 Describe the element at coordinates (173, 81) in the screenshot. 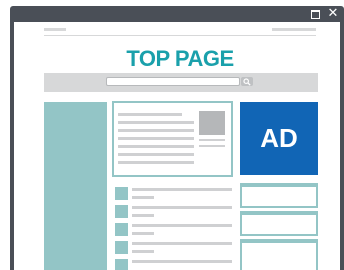

I see `search-input` at that location.